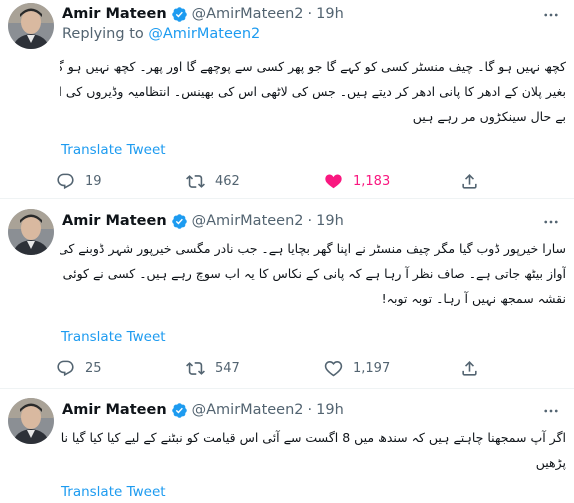 The image size is (574, 503). Describe the element at coordinates (372, 181) in the screenshot. I see `like-count: 1,183` at that location.